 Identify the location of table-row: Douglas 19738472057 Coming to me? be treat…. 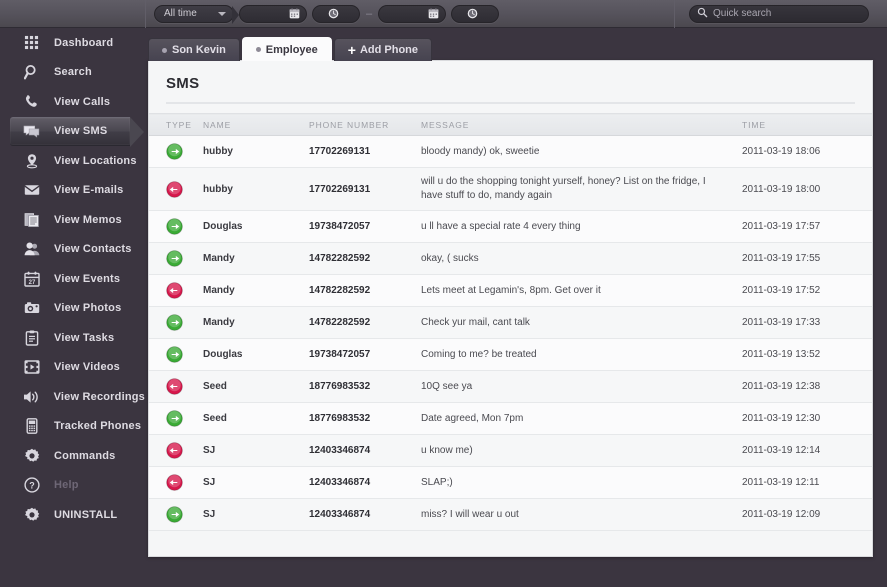
(510, 354).